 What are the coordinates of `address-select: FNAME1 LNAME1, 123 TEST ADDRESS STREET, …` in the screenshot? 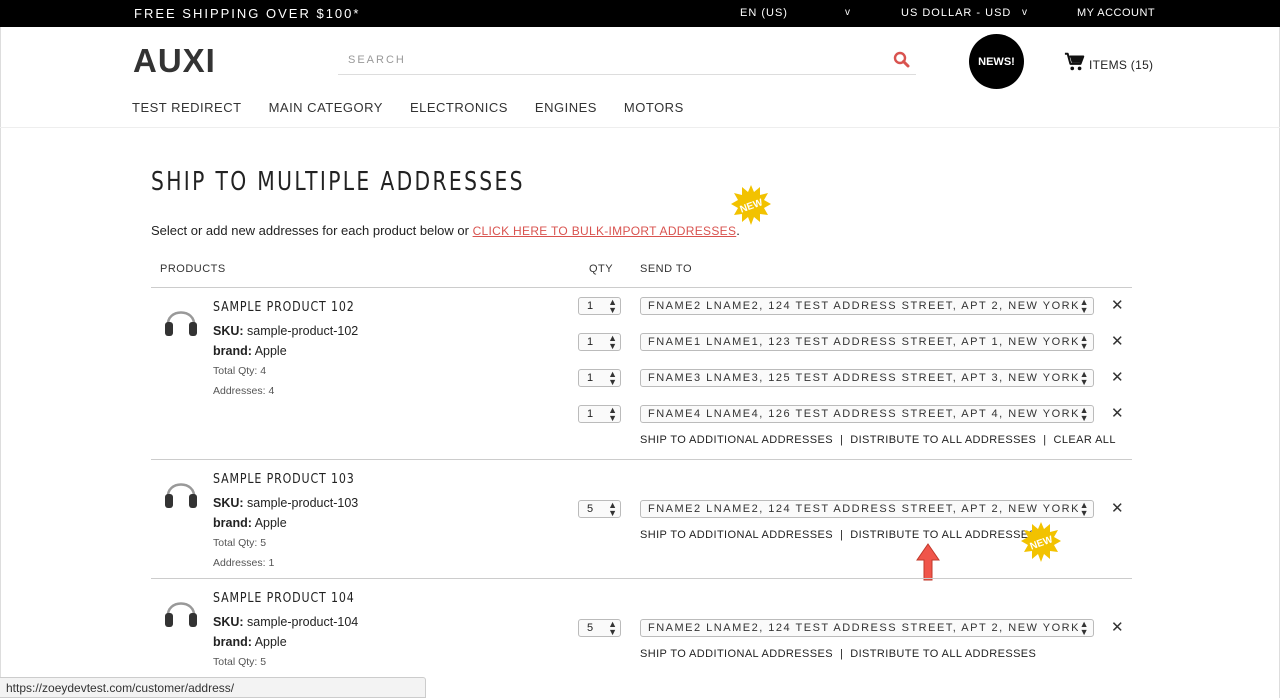 It's located at (867, 342).